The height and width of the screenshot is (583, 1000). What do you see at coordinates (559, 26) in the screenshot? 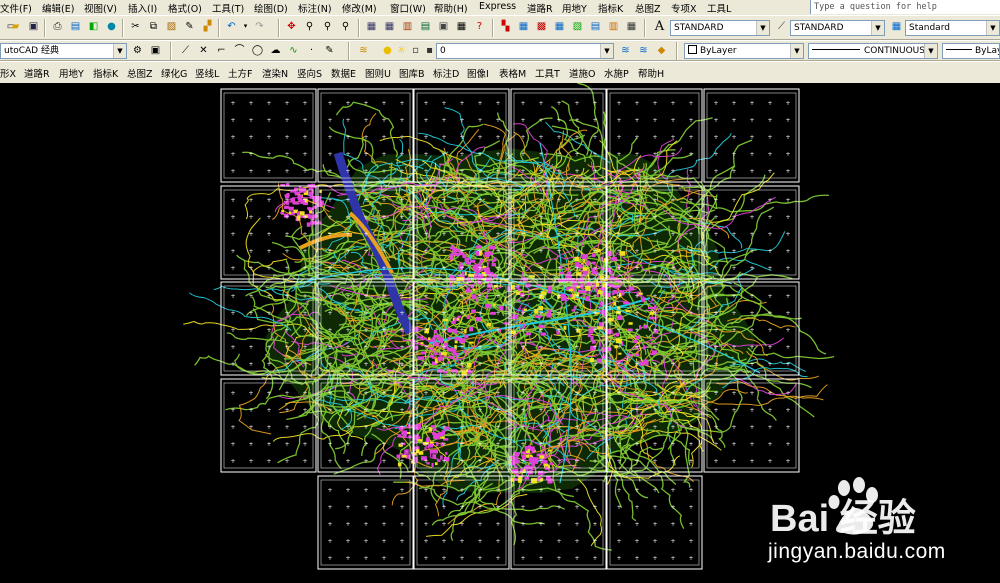
I see `siteplan-tool-icon: ▦` at bounding box center [559, 26].